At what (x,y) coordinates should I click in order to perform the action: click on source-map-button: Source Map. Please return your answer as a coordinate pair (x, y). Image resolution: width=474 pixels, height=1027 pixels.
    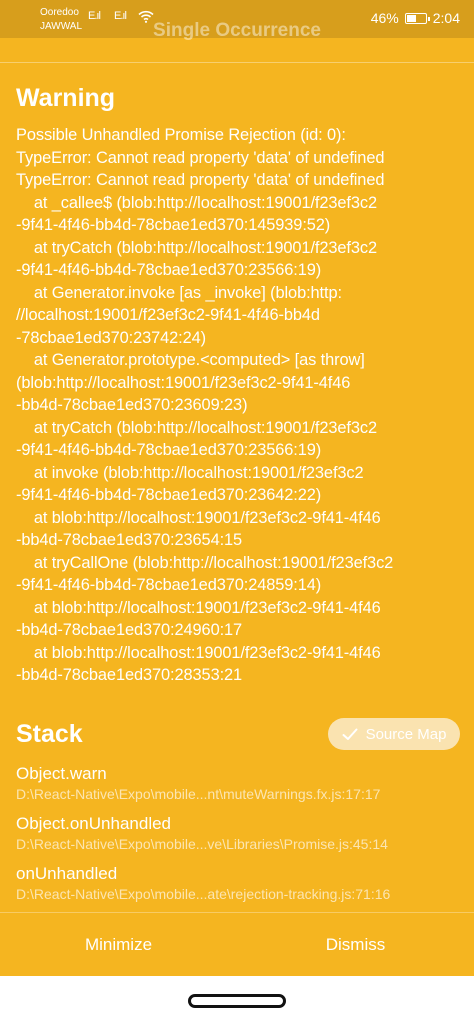
    Looking at the image, I should click on (394, 734).